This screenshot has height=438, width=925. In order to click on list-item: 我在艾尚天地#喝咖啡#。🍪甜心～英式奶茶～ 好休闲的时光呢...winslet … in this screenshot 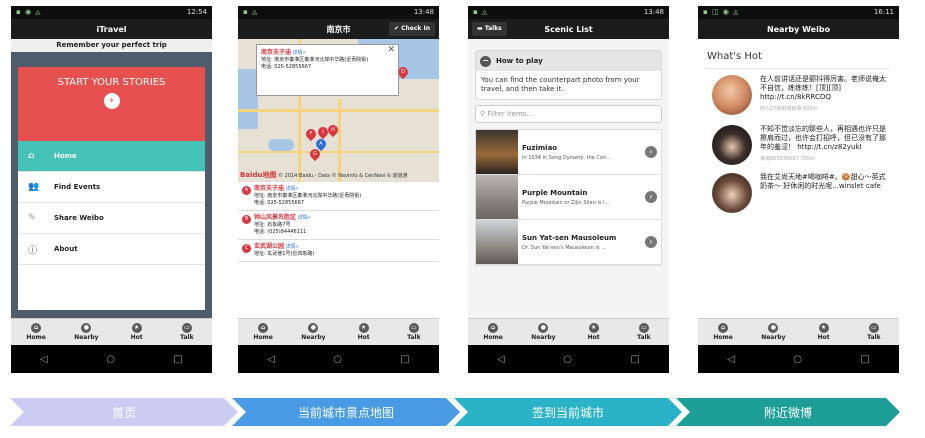, I will do `click(798, 189)`.